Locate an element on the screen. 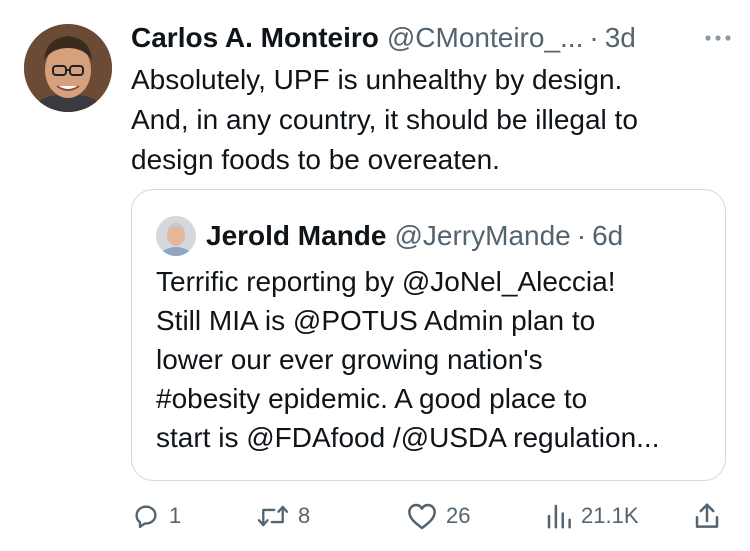 This screenshot has width=750, height=551. quote-timestamp: 6d is located at coordinates (607, 236).